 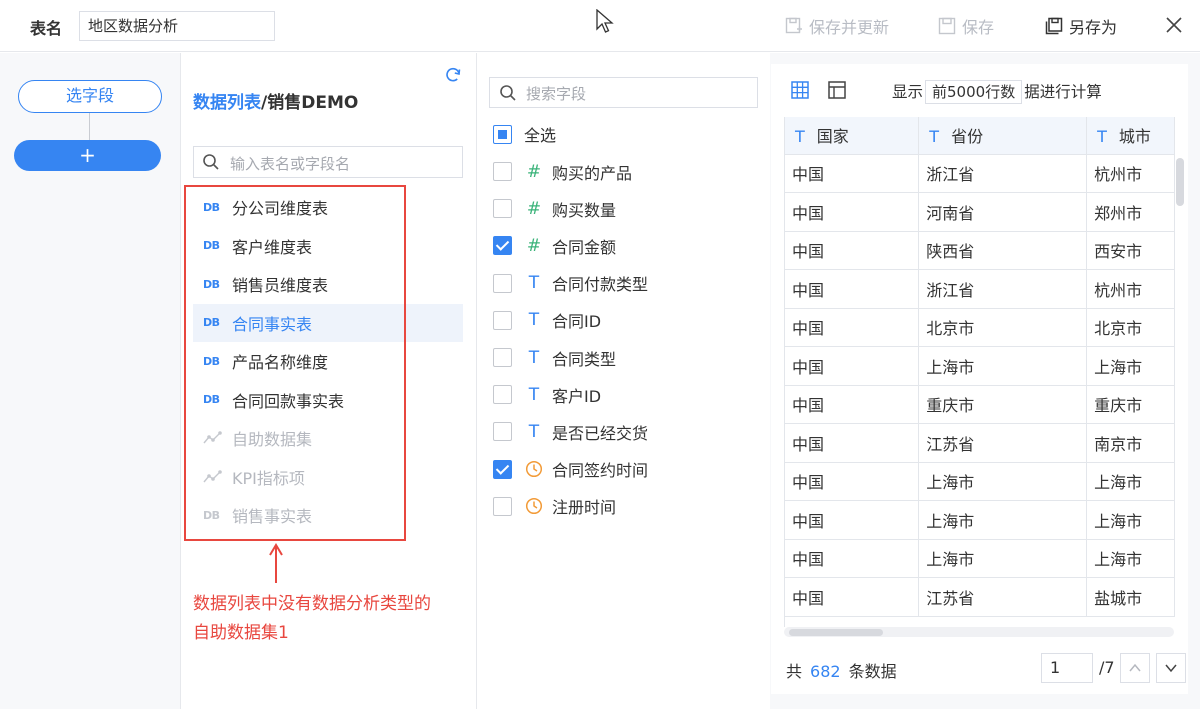 I want to click on layout-view-icon, so click(x=837, y=90).